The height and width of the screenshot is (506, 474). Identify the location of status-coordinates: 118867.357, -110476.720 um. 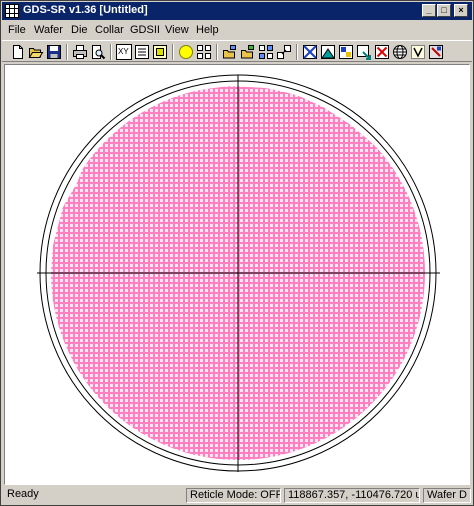
(352, 495).